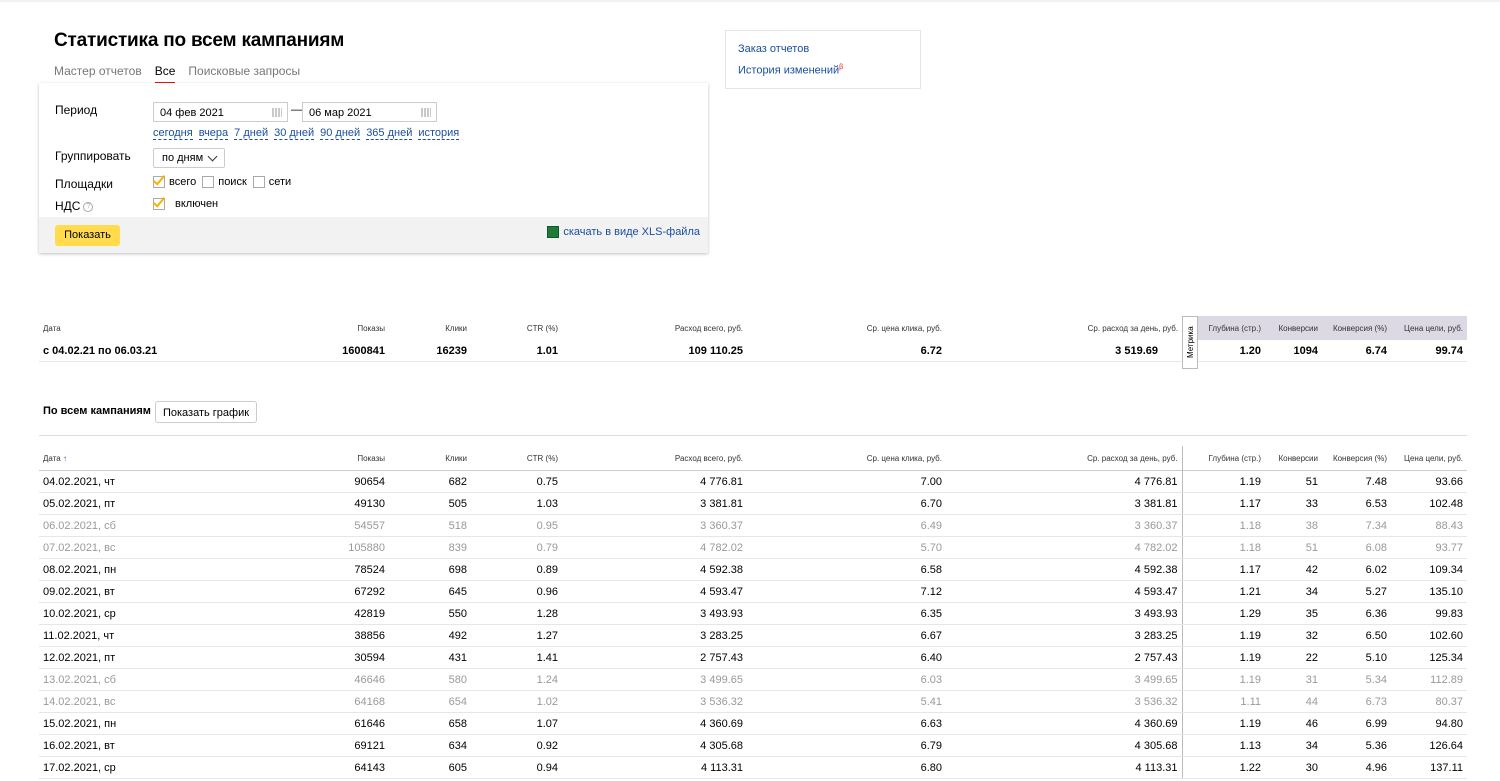 This screenshot has height=781, width=1500. What do you see at coordinates (516, 547) in the screenshot?
I see `row-ctr: 0.79` at bounding box center [516, 547].